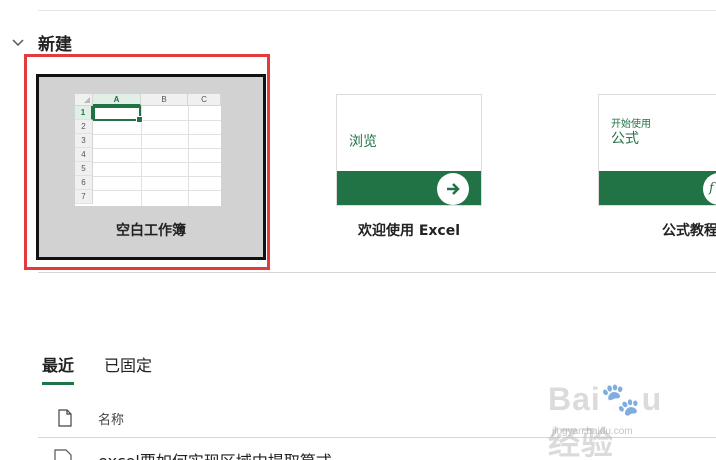 This screenshot has height=460, width=716. Describe the element at coordinates (91, 418) in the screenshot. I see `file-list-header: 名称` at that location.